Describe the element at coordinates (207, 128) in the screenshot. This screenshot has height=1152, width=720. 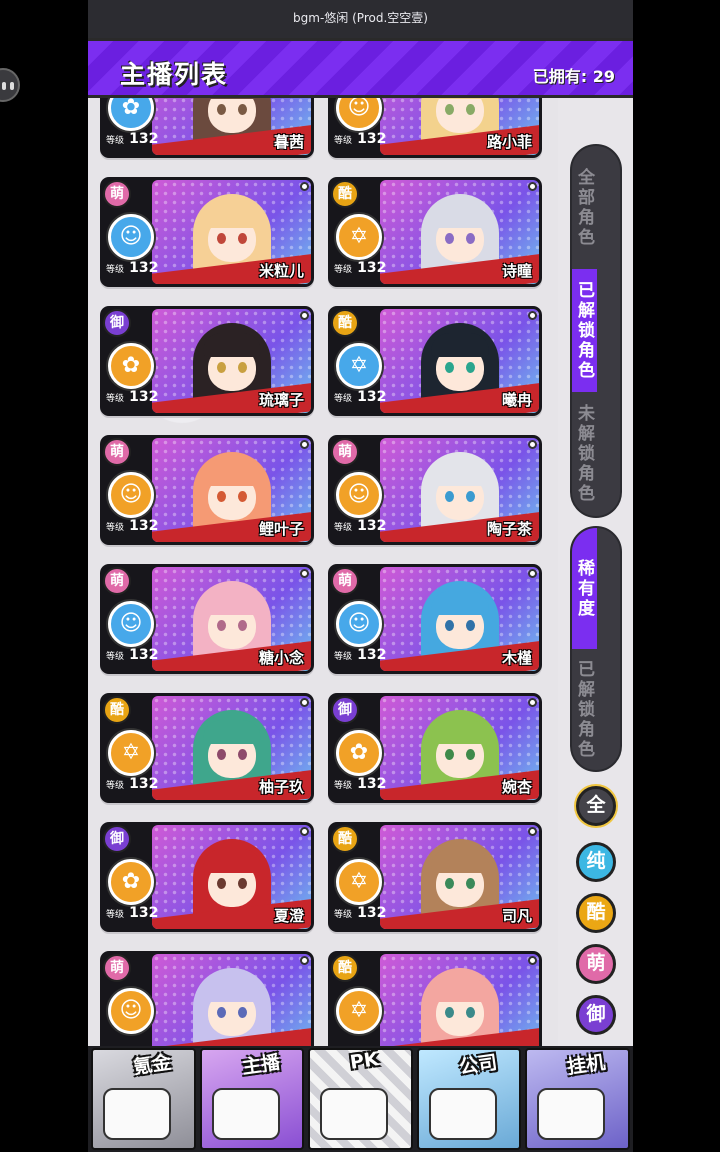
I see `streamer-card: ✿ 等级 132 暮茜` at that location.